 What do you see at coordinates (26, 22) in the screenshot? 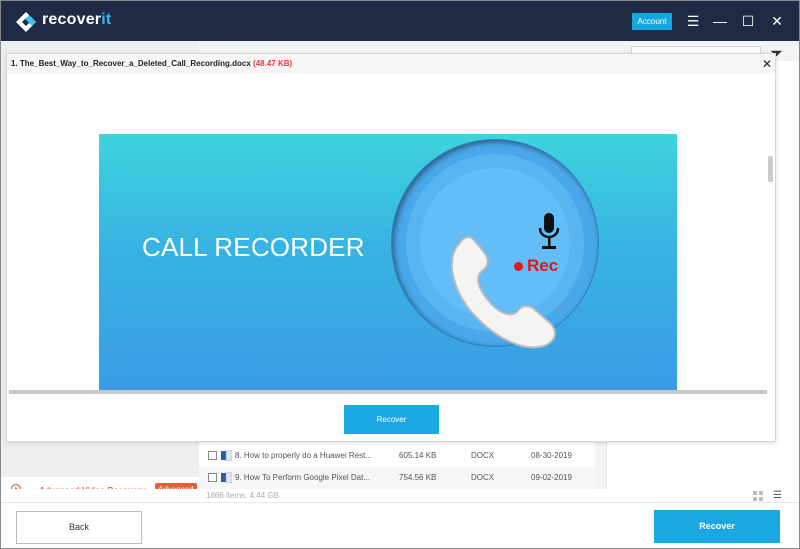
I see `recoverit-logo-icon` at bounding box center [26, 22].